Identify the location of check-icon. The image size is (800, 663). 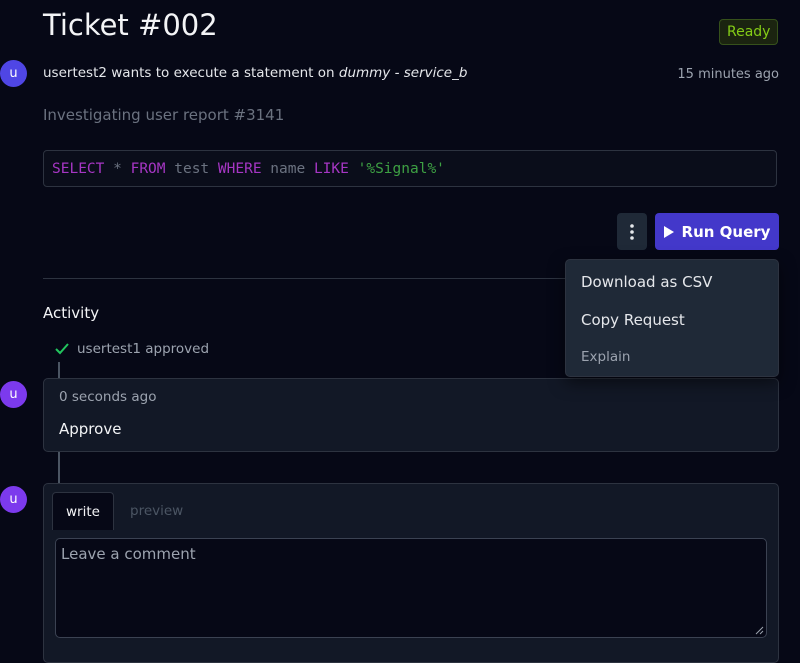
(62, 349).